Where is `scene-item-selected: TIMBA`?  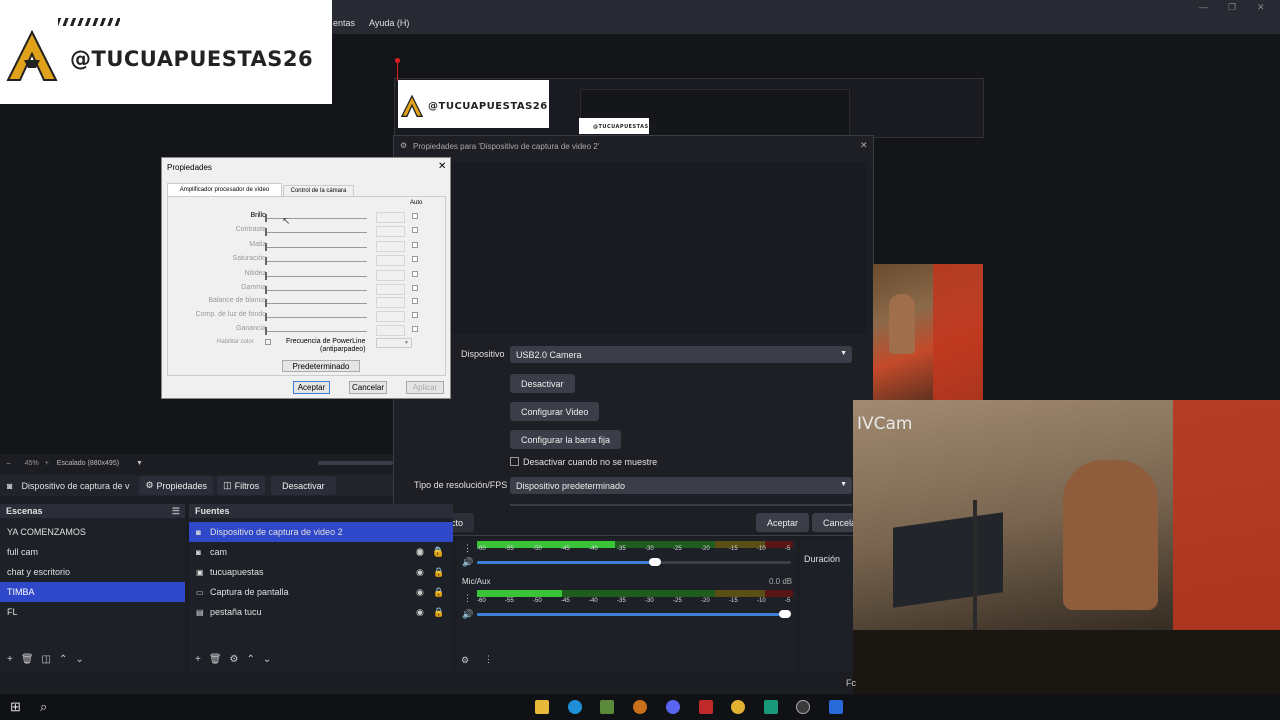 scene-item-selected: TIMBA is located at coordinates (92, 592).